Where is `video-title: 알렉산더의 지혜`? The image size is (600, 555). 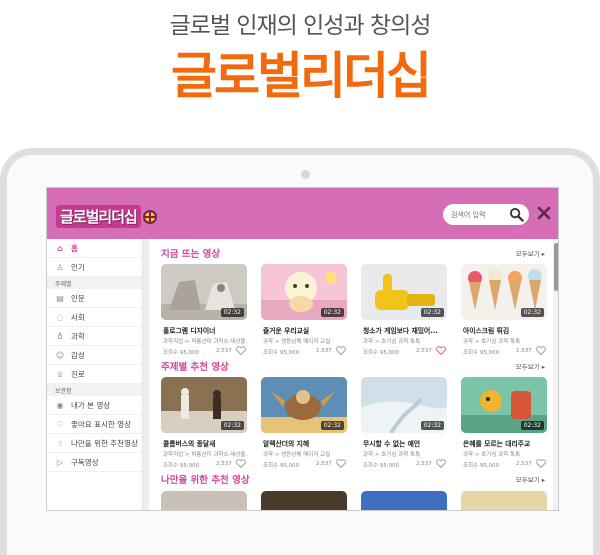
video-title: 알렉산더의 지혜 is located at coordinates (305, 443).